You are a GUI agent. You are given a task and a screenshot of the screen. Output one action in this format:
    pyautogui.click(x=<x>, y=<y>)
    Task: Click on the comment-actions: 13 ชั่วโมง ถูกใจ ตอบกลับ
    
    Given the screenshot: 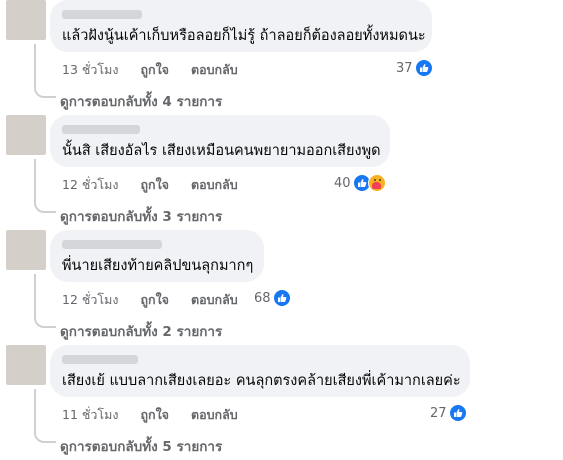 What is the action you would take?
    pyautogui.click(x=159, y=70)
    